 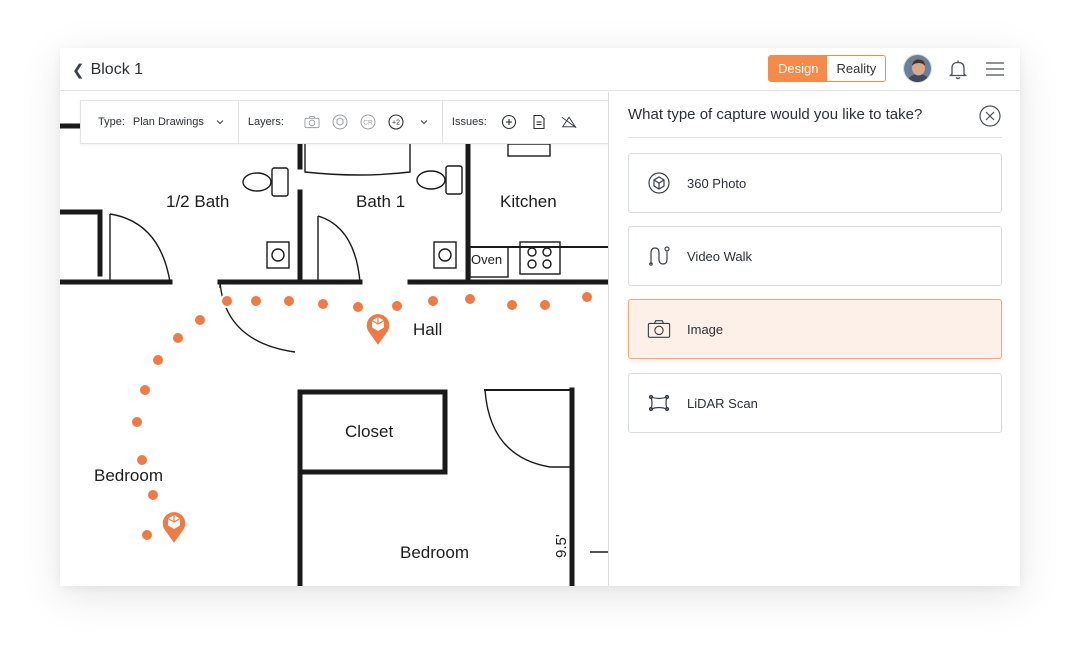 I want to click on hamburger-menu-icon, so click(x=995, y=71).